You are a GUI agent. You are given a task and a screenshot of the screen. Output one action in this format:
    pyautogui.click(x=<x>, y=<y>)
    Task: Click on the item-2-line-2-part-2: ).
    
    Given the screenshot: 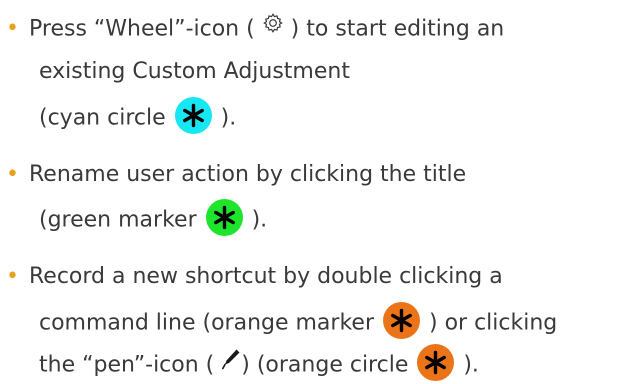 What is the action you would take?
    pyautogui.click(x=256, y=220)
    